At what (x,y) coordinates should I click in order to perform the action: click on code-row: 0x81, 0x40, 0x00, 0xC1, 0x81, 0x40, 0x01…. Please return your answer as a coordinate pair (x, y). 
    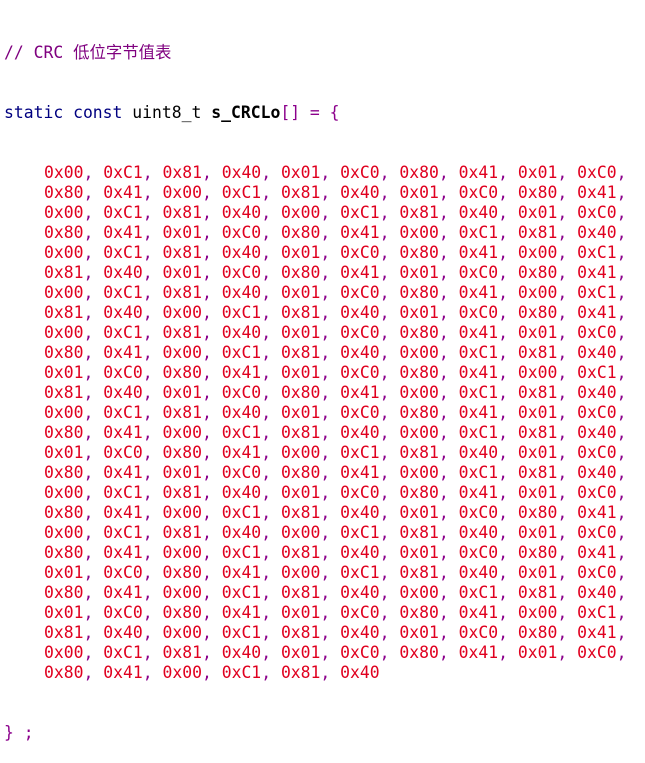
    Looking at the image, I should click on (324, 313).